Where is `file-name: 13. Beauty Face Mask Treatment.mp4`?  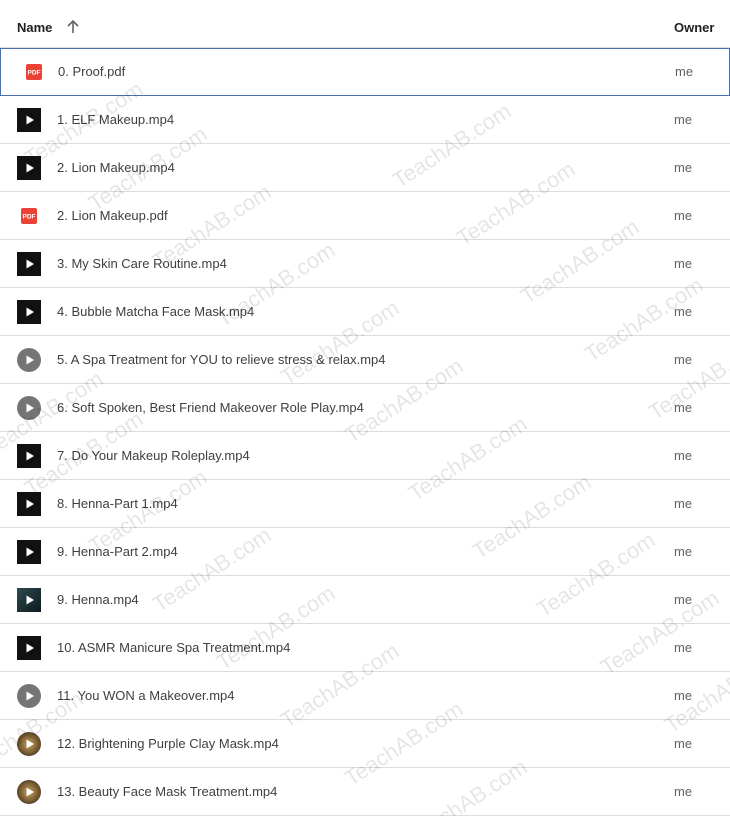 file-name: 13. Beauty Face Mask Treatment.mp4 is located at coordinates (167, 791).